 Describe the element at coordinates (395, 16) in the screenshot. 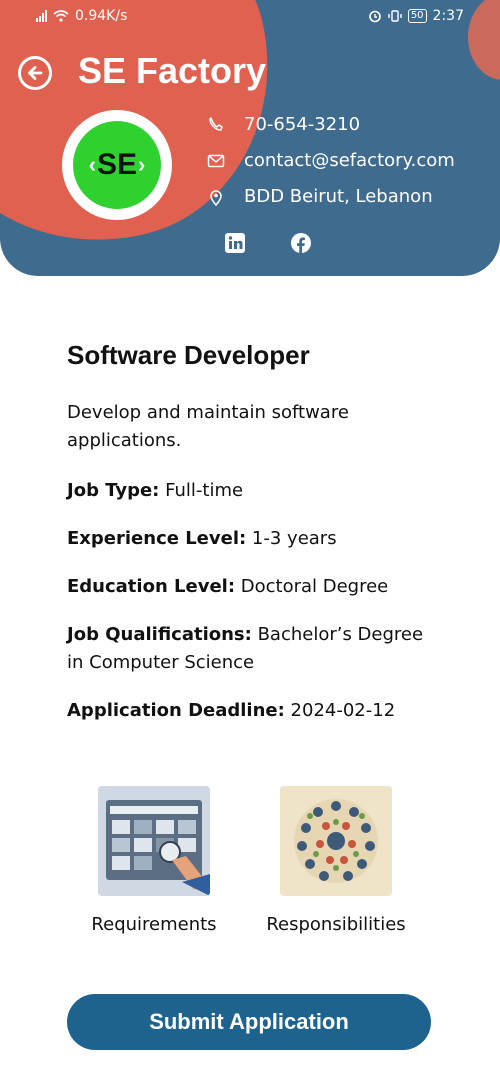

I see `vibrate-icon` at that location.